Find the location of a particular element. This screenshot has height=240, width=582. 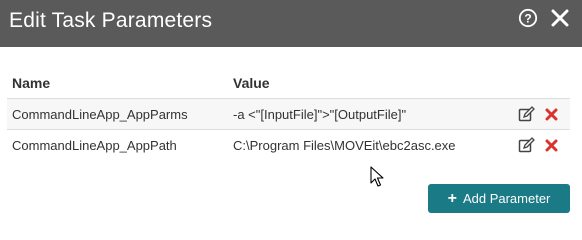

parameter-name: CommandLineApp_AppParms is located at coordinates (100, 114).